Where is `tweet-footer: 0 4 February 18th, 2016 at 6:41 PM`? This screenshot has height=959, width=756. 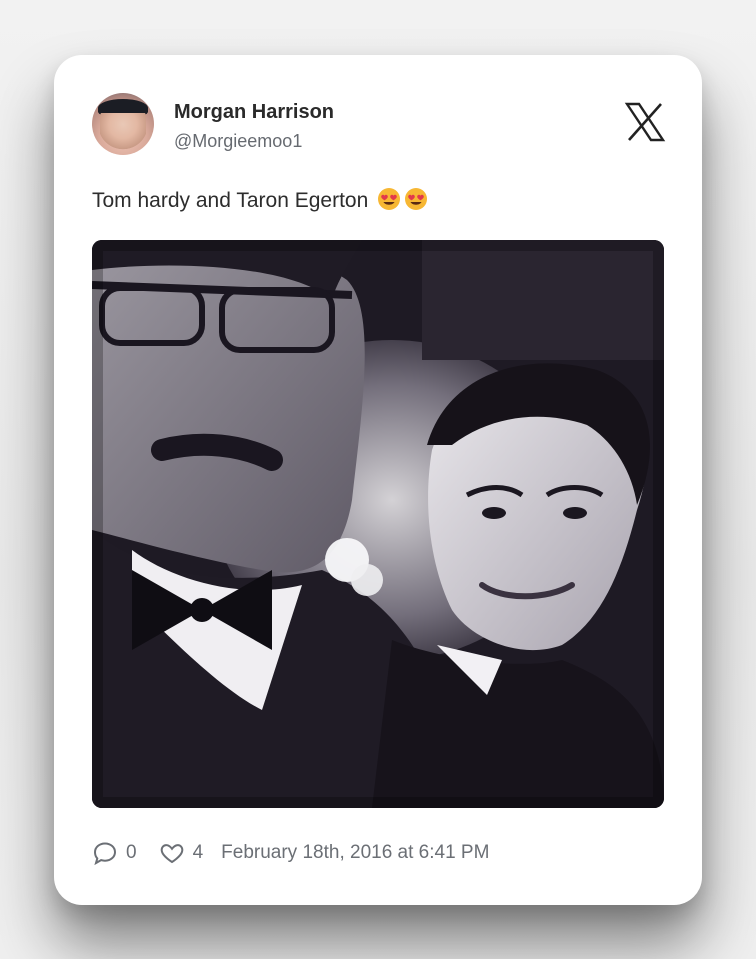
tweet-footer: 0 4 February 18th, 2016 at 6:41 PM is located at coordinates (290, 853).